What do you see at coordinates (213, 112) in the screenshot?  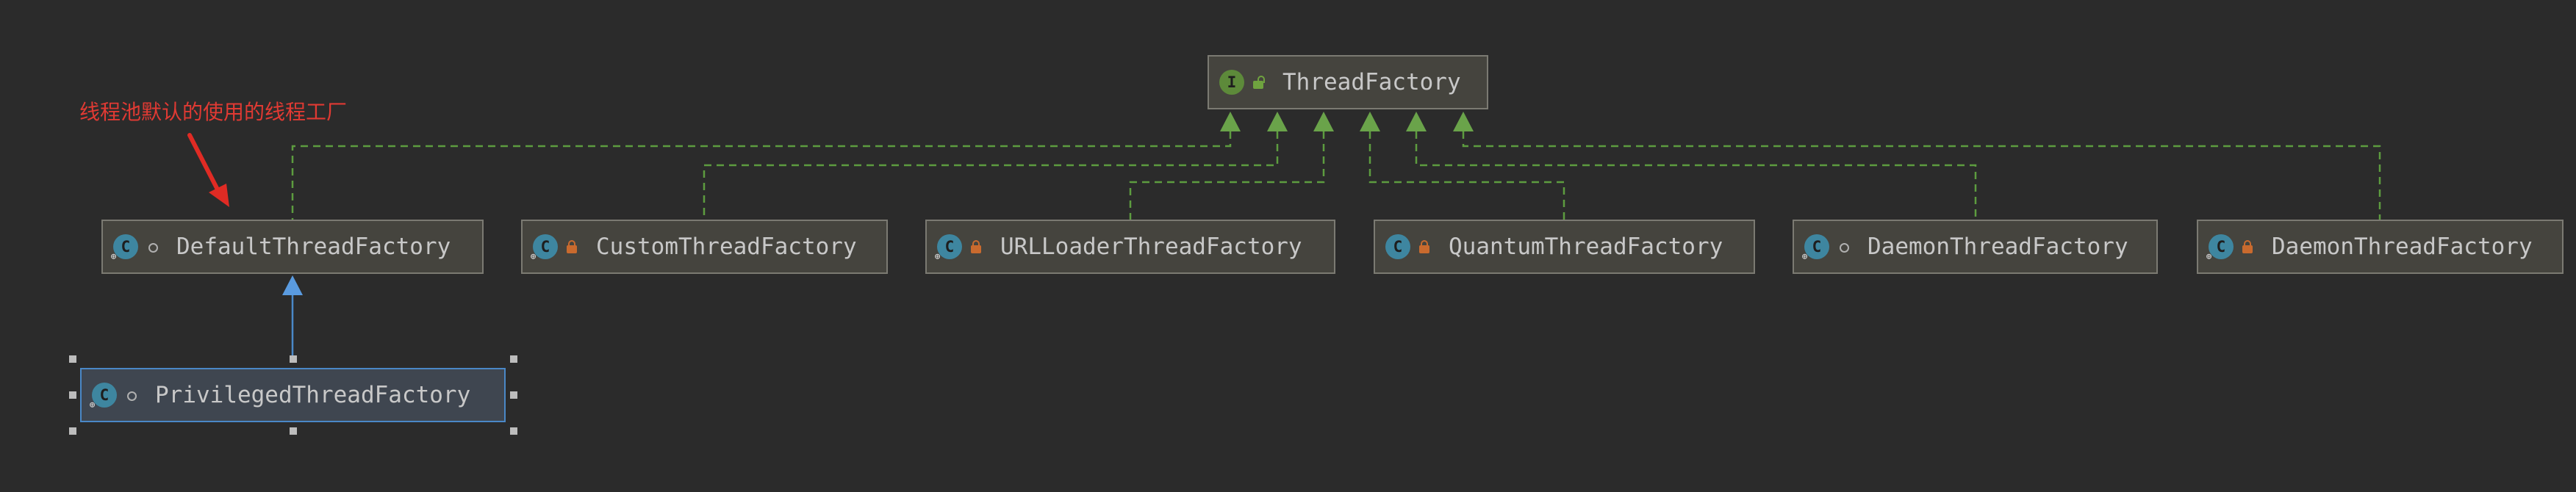 I see `annotation-label: 线程池默认的使用的线程工厂` at bounding box center [213, 112].